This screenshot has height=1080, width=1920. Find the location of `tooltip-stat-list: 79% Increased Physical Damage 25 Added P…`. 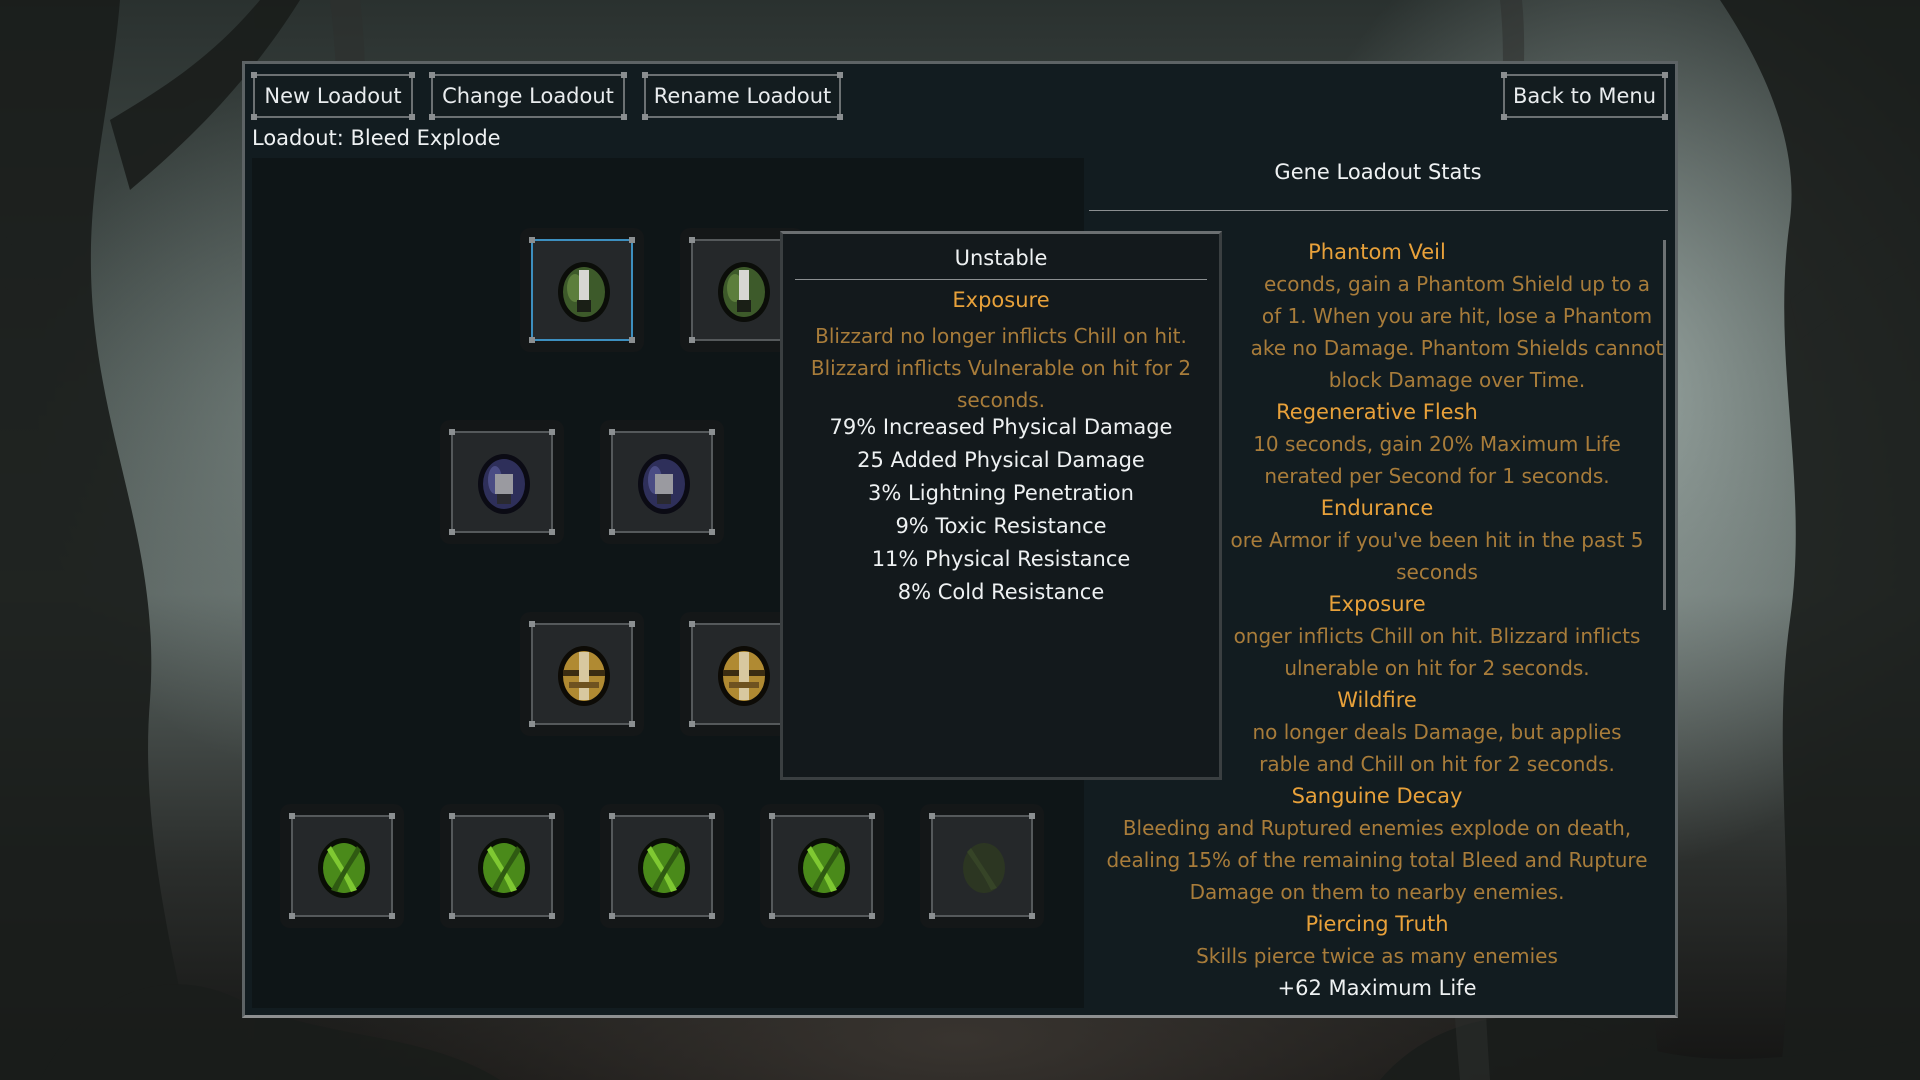

tooltip-stat-list: 79% Increased Physical Damage 25 Added P… is located at coordinates (1001, 510).